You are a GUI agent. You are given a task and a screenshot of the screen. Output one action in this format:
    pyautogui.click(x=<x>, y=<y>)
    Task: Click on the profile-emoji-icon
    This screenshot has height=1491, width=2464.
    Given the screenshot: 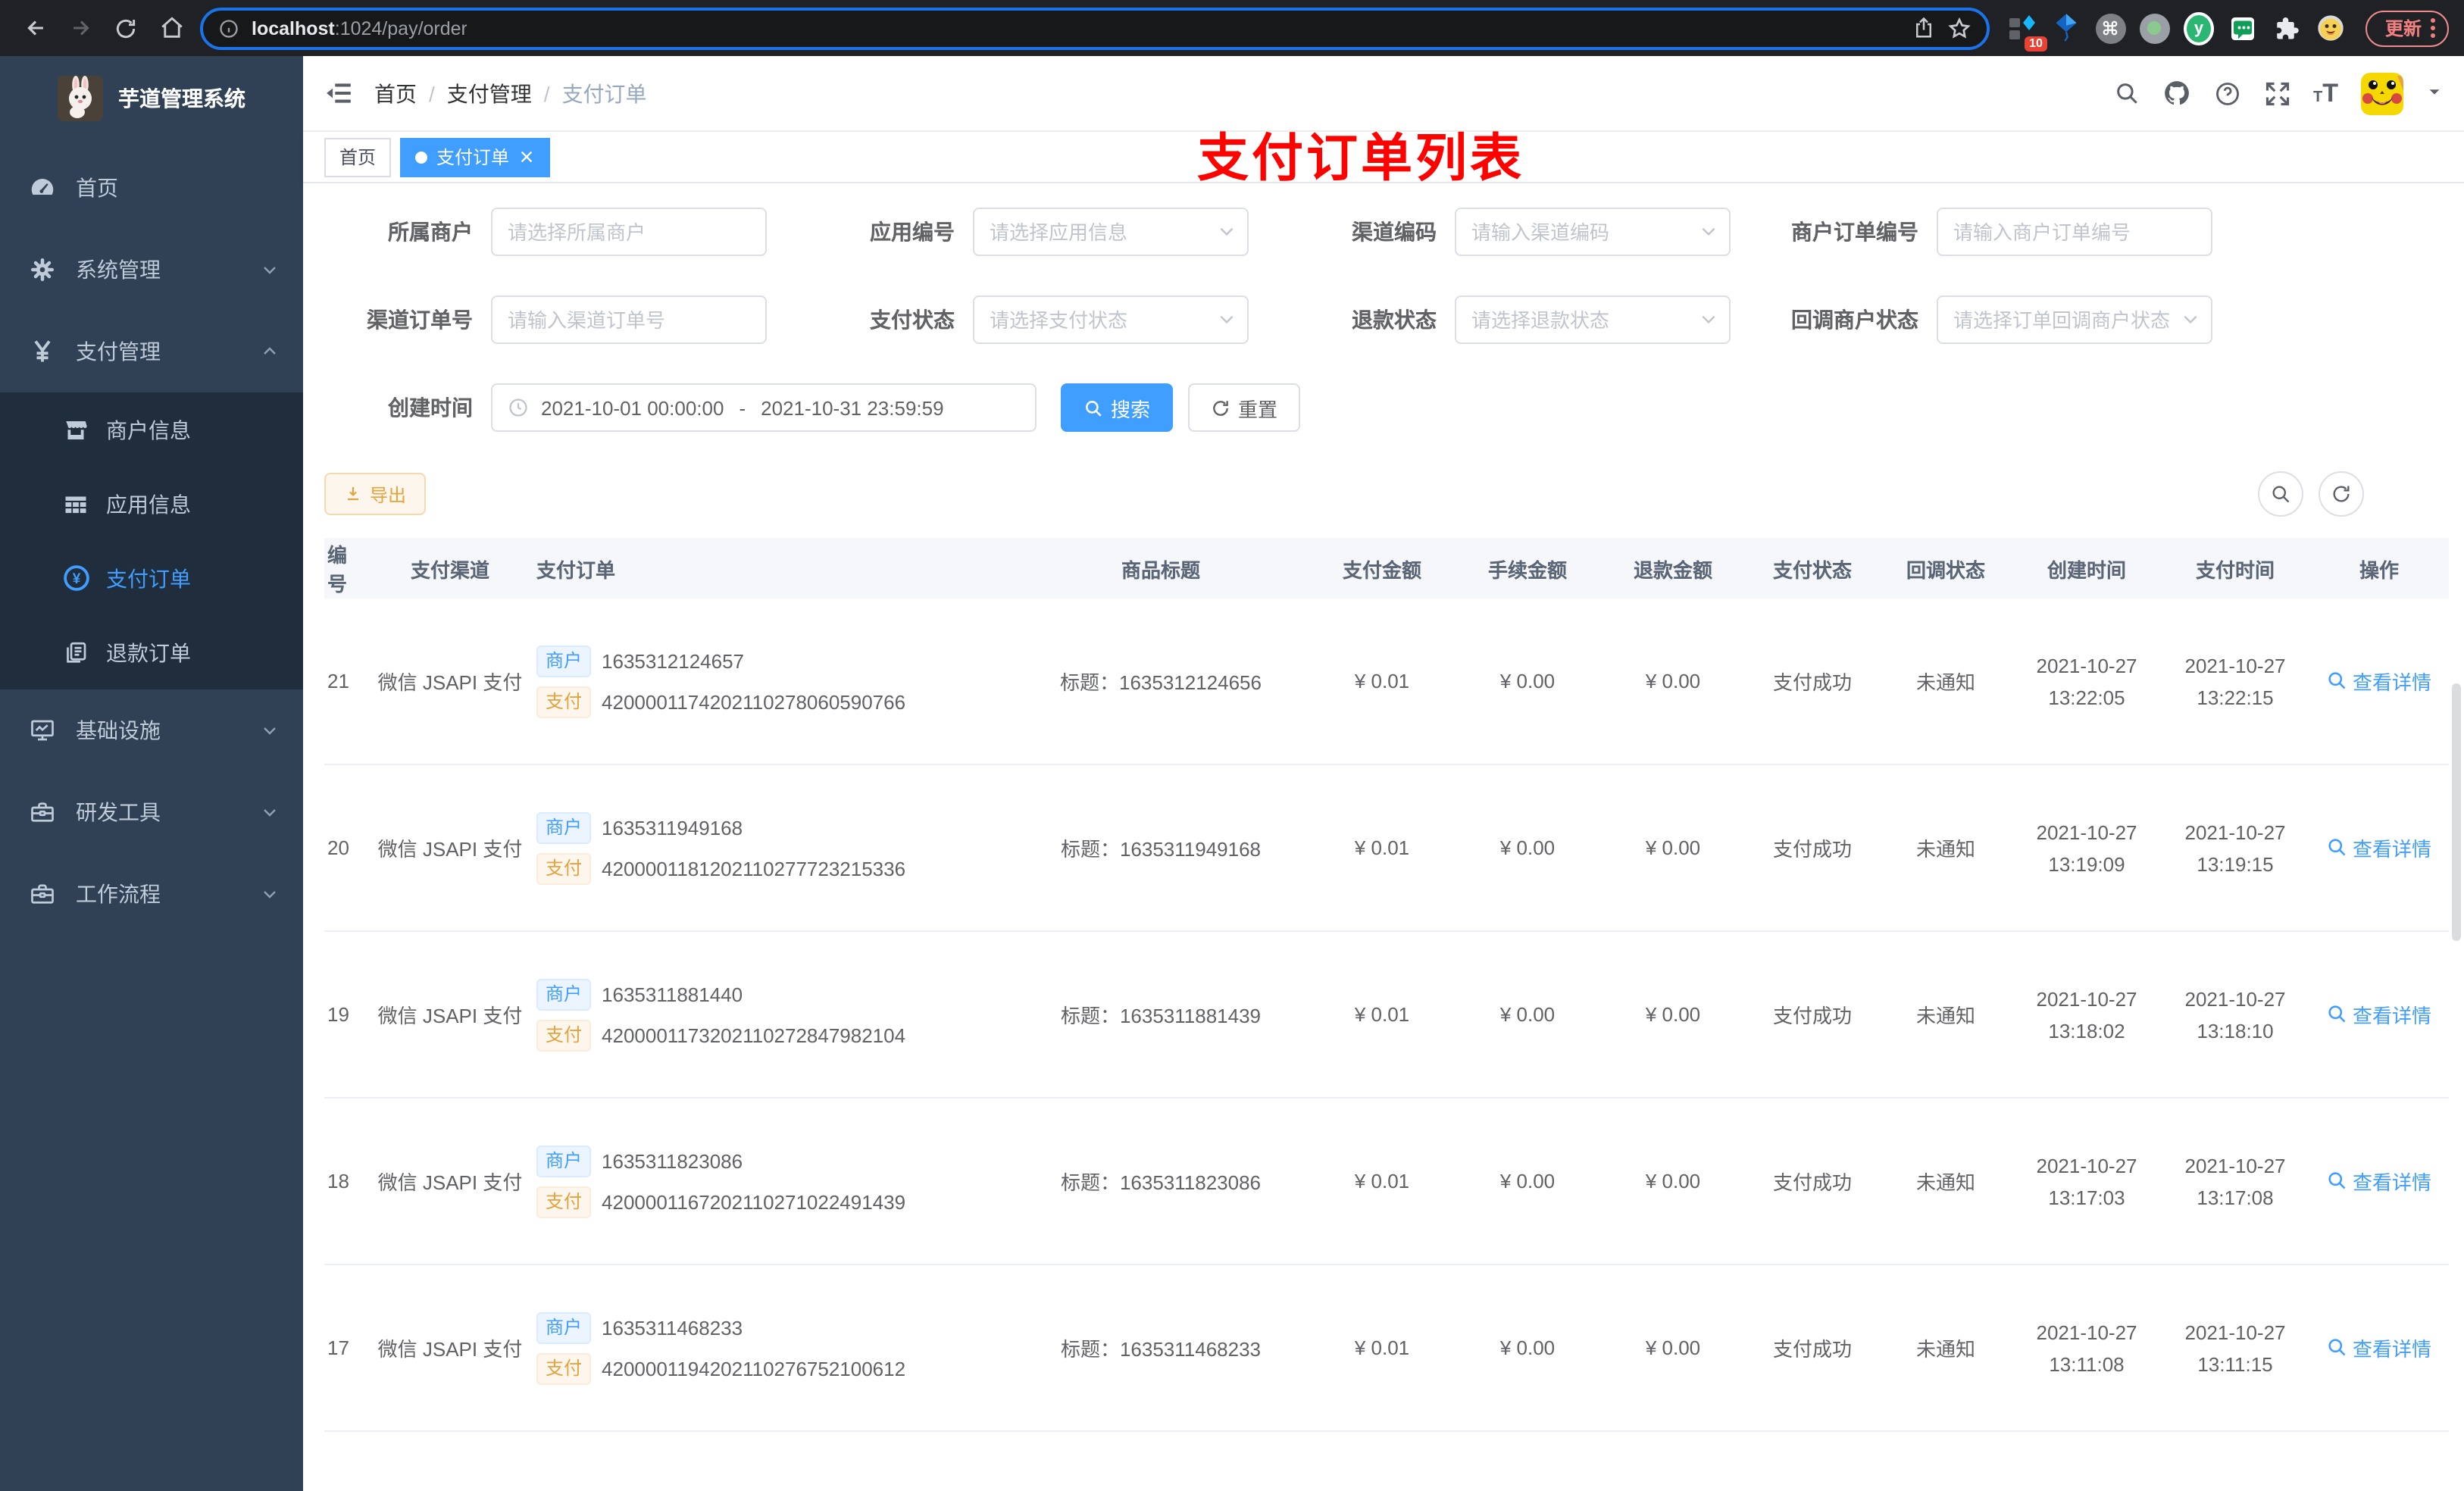 What is the action you would take?
    pyautogui.click(x=2330, y=28)
    